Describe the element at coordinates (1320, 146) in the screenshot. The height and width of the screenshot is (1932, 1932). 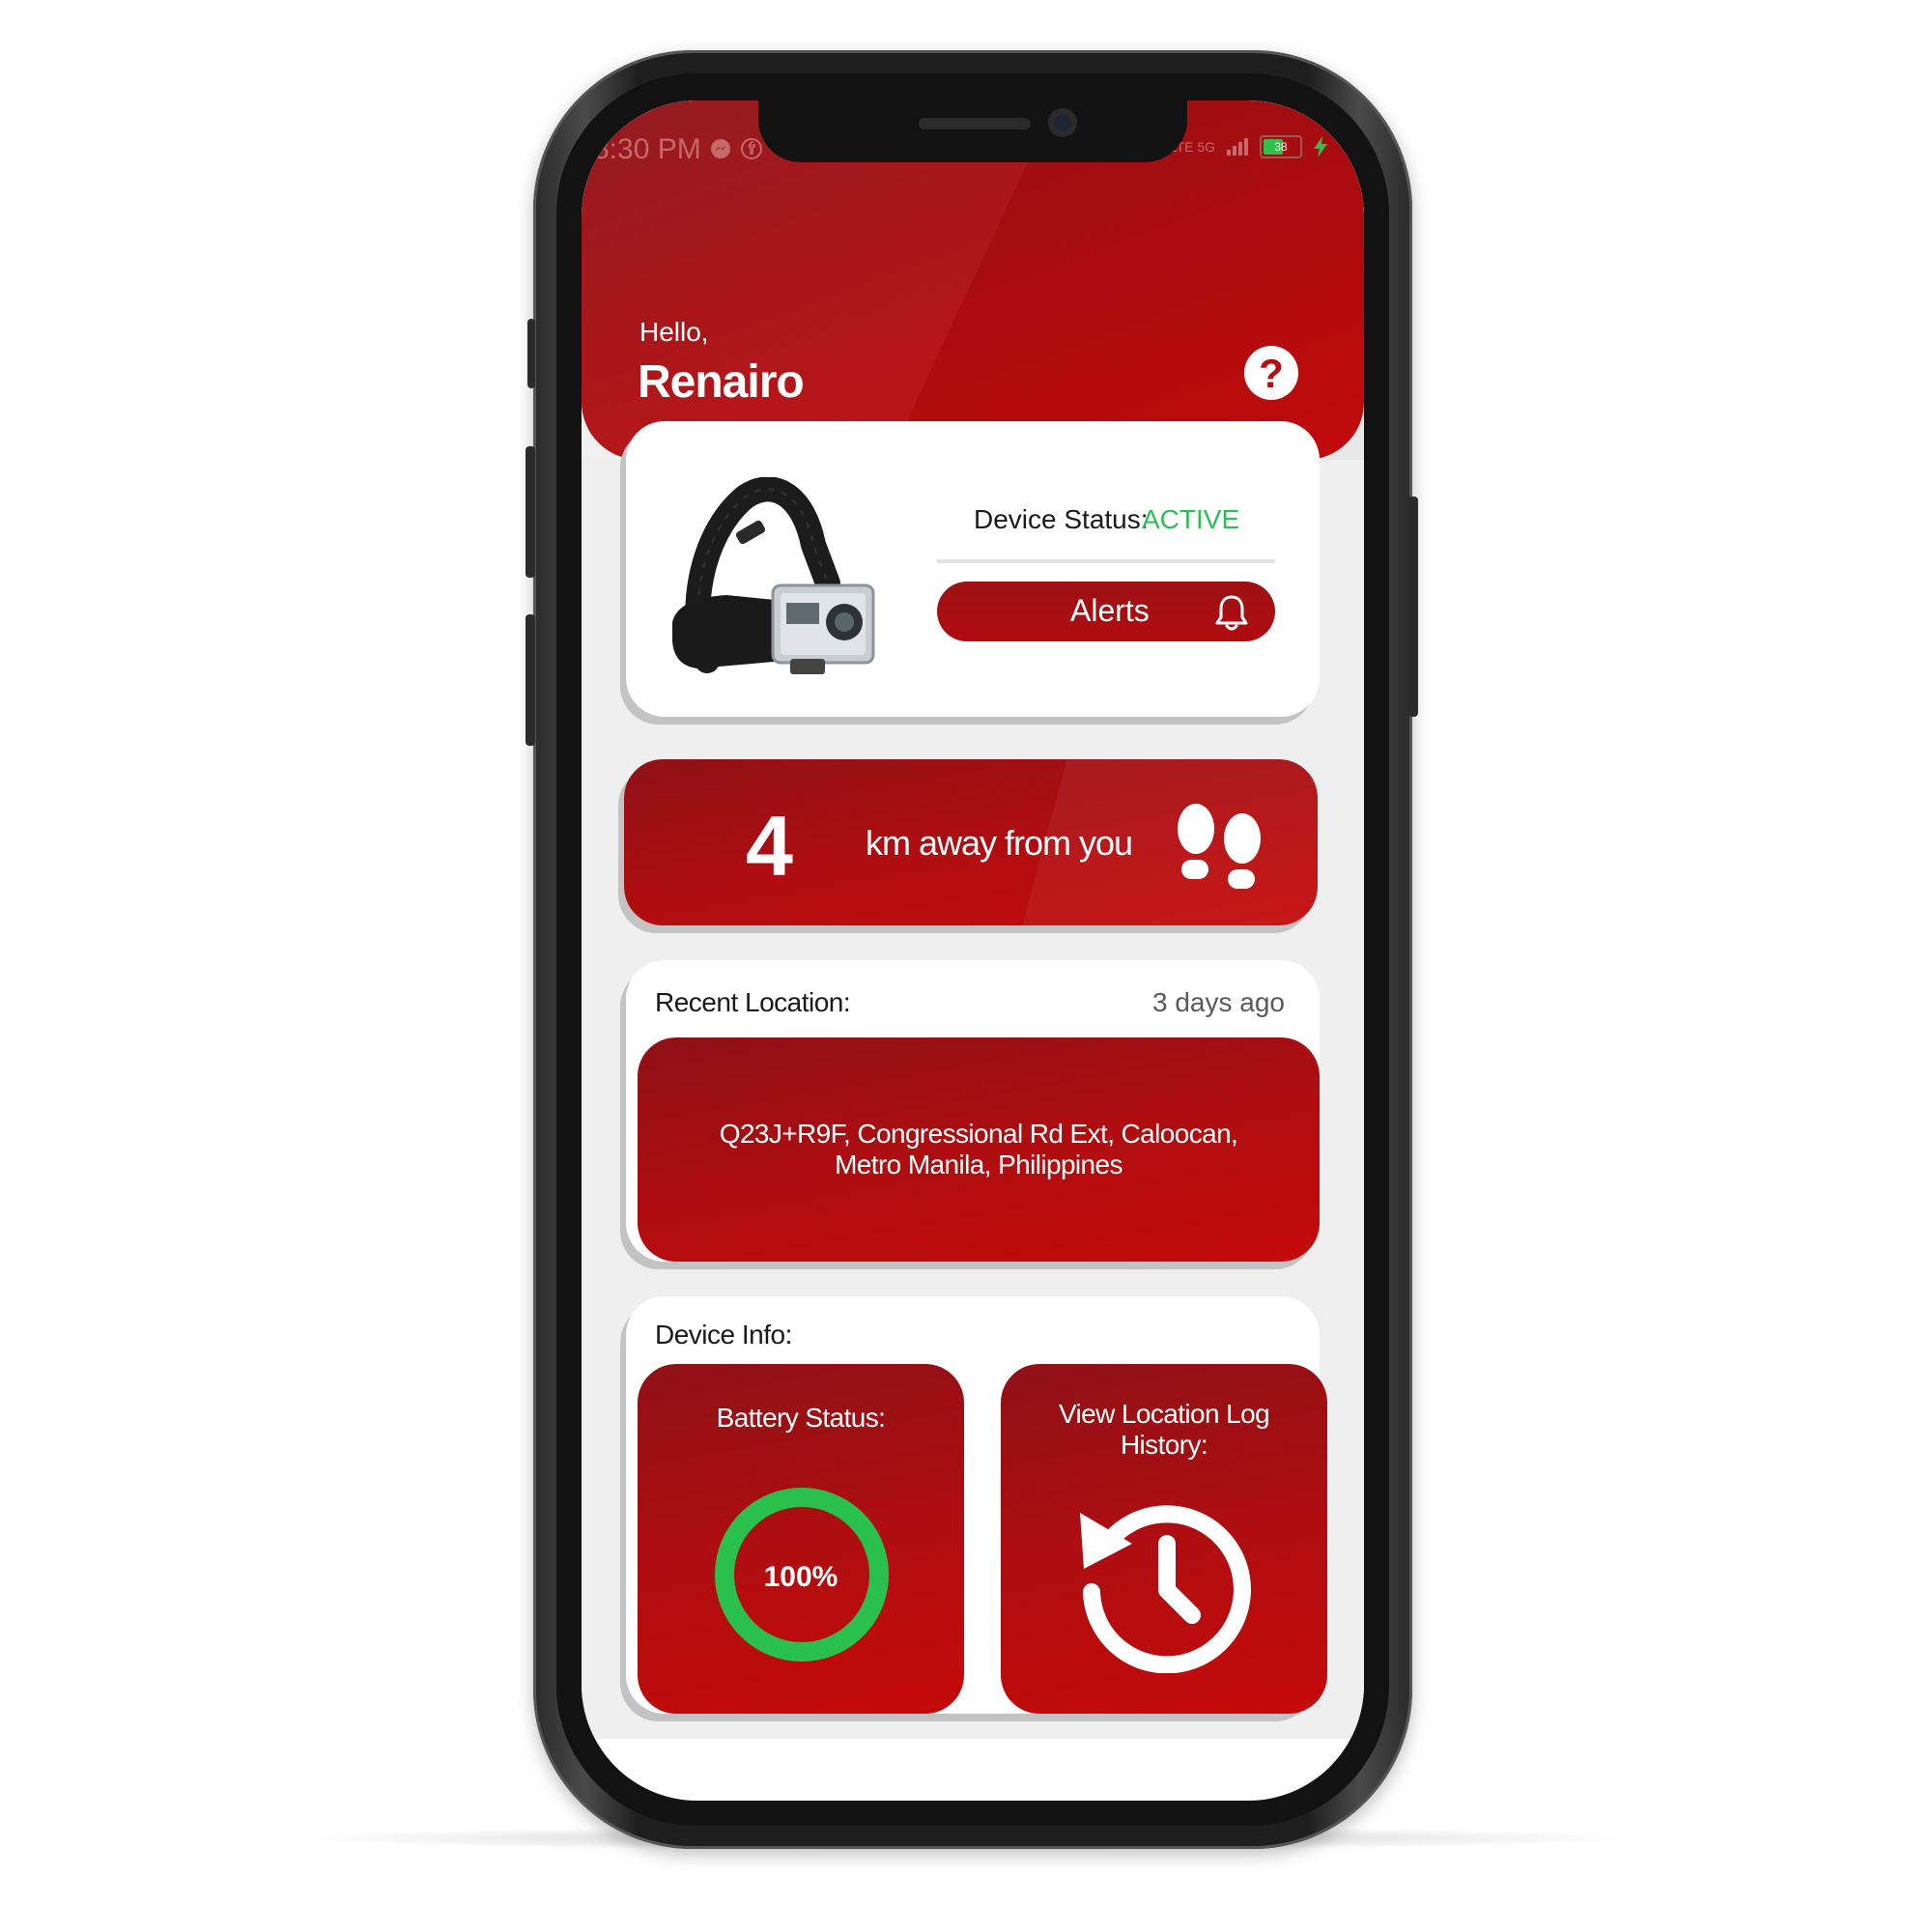
I see `charging-bolt-icon` at that location.